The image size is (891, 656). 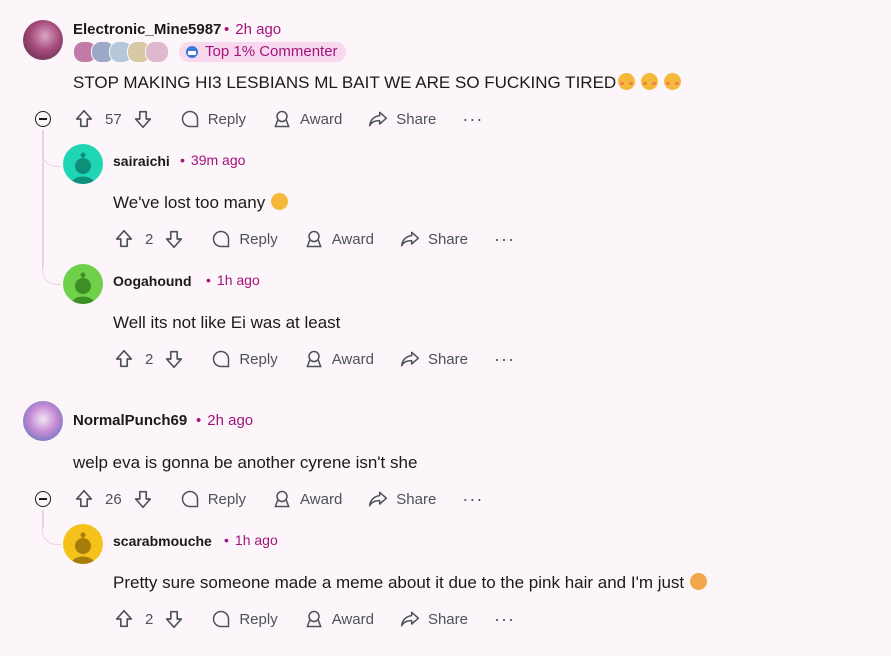 I want to click on comment-text: We've lost too many, so click(x=189, y=202).